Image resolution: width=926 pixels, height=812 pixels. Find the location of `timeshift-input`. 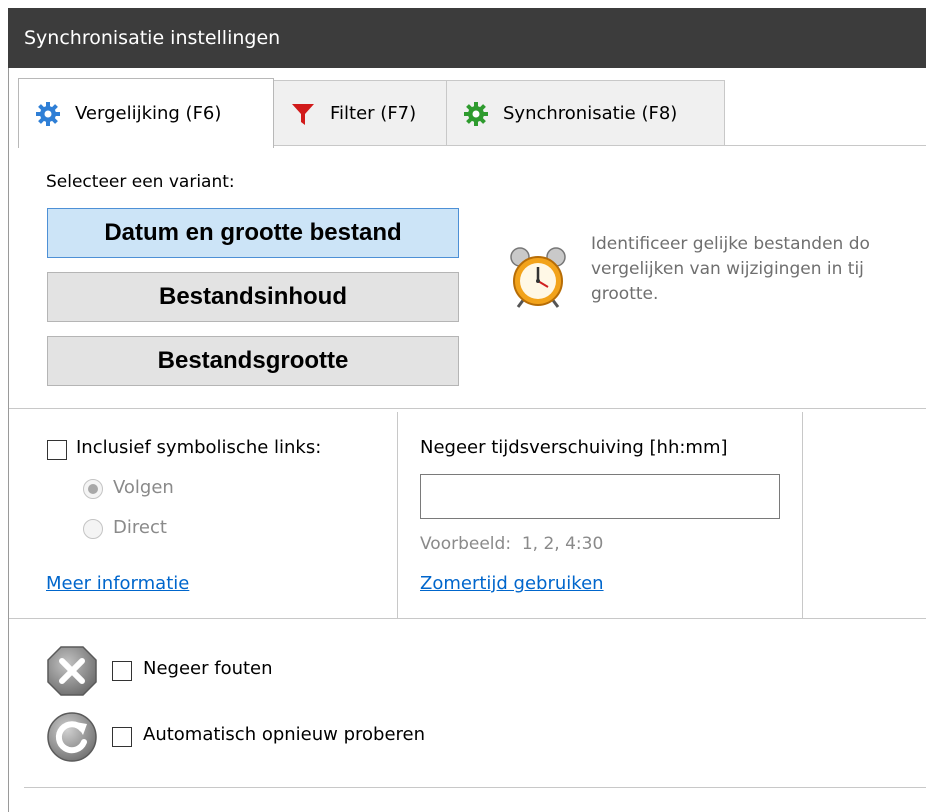

timeshift-input is located at coordinates (600, 496).